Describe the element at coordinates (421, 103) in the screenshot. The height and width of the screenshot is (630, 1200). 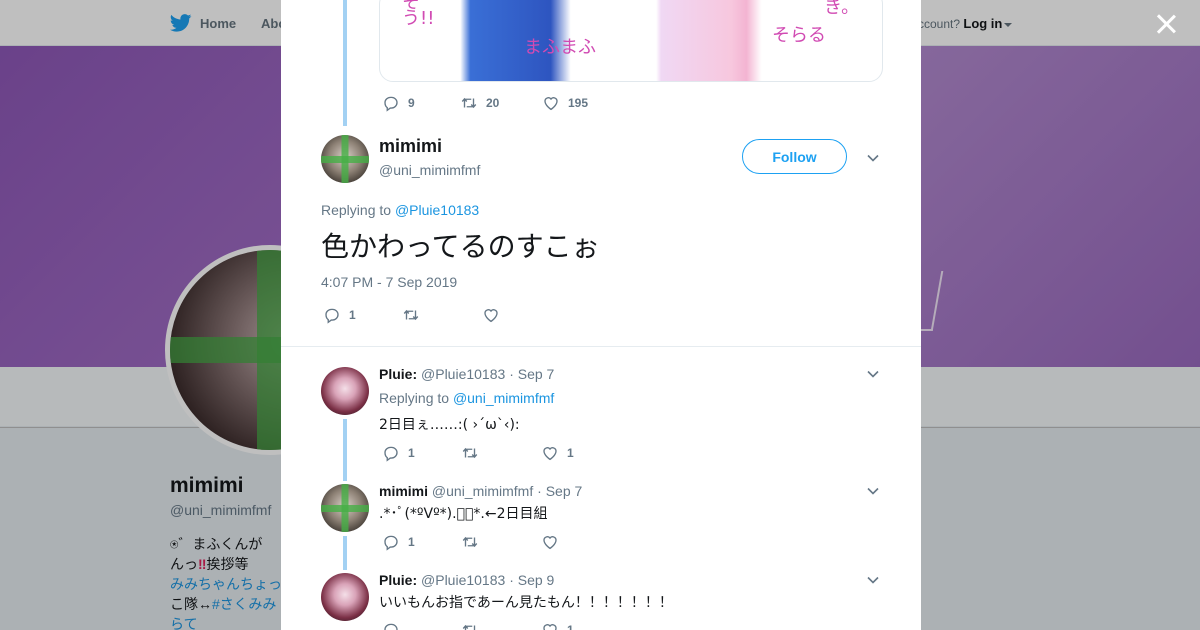
I see `reply-button: 9` at that location.